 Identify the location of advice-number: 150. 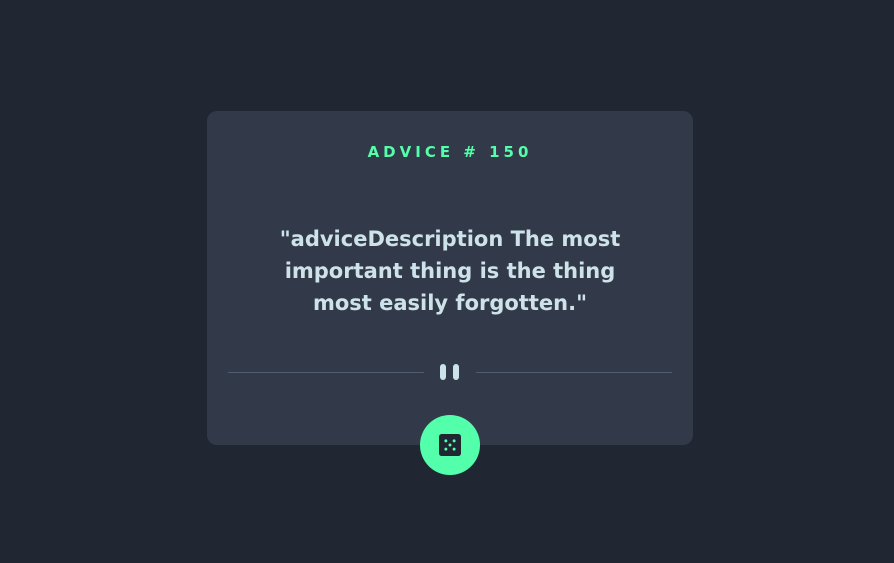
(511, 152).